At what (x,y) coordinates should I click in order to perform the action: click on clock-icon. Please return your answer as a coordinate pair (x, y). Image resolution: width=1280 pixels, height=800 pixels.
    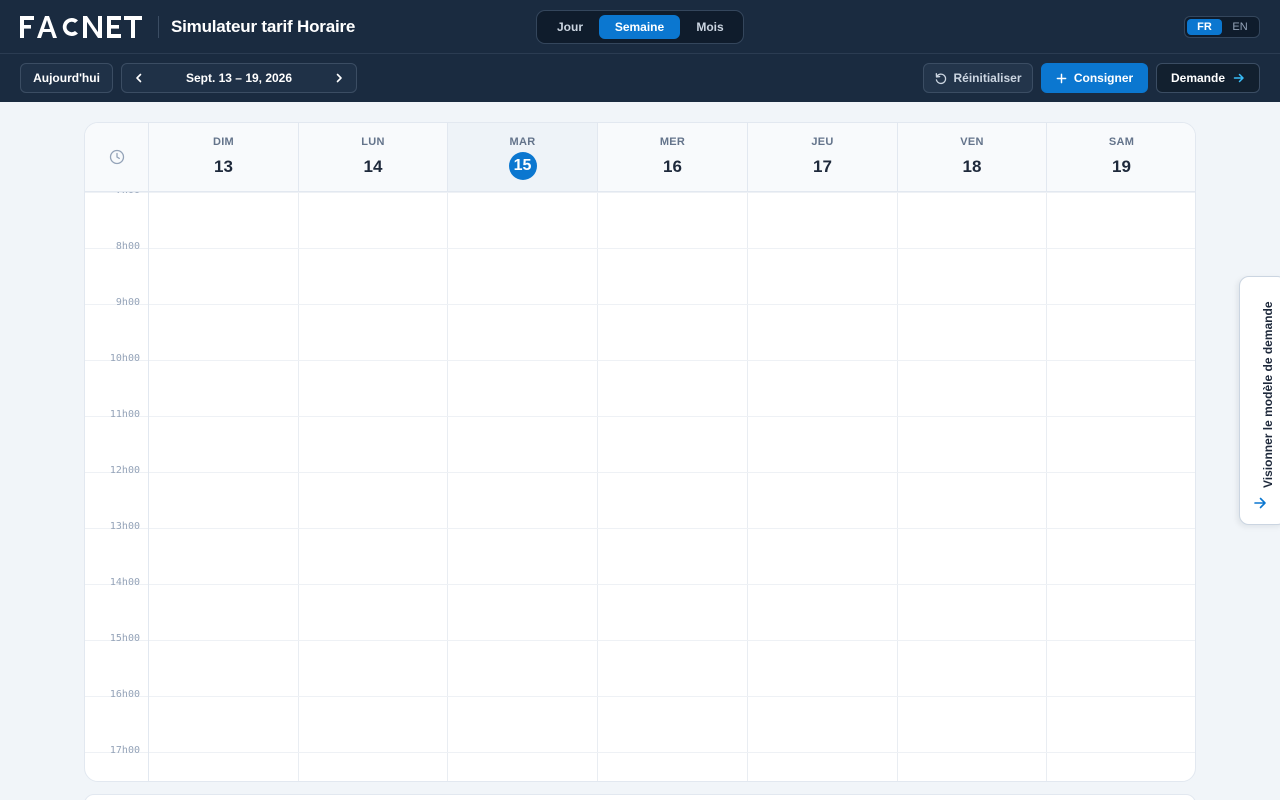
    Looking at the image, I should click on (116, 157).